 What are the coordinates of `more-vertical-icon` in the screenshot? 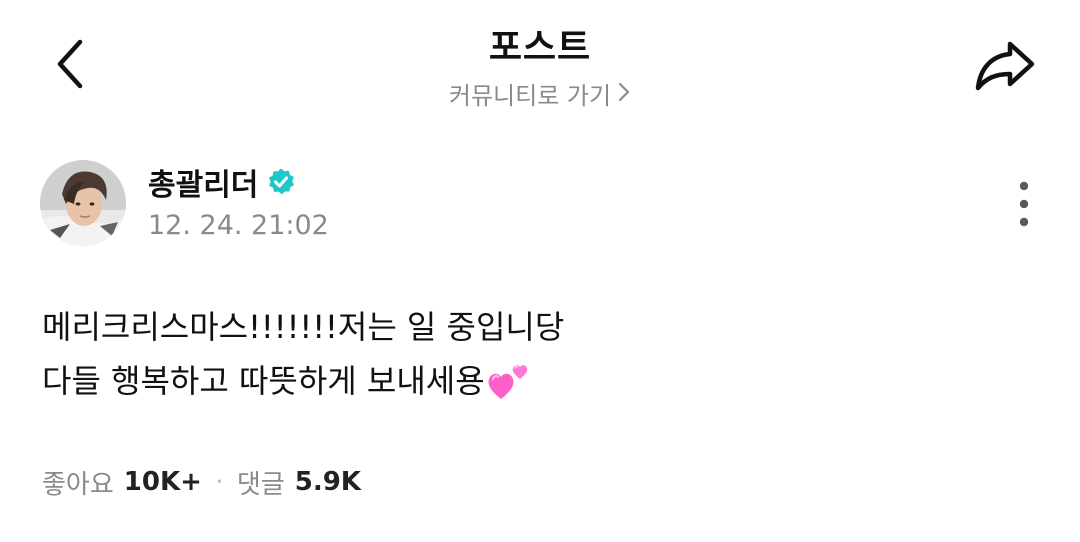 It's located at (1024, 204).